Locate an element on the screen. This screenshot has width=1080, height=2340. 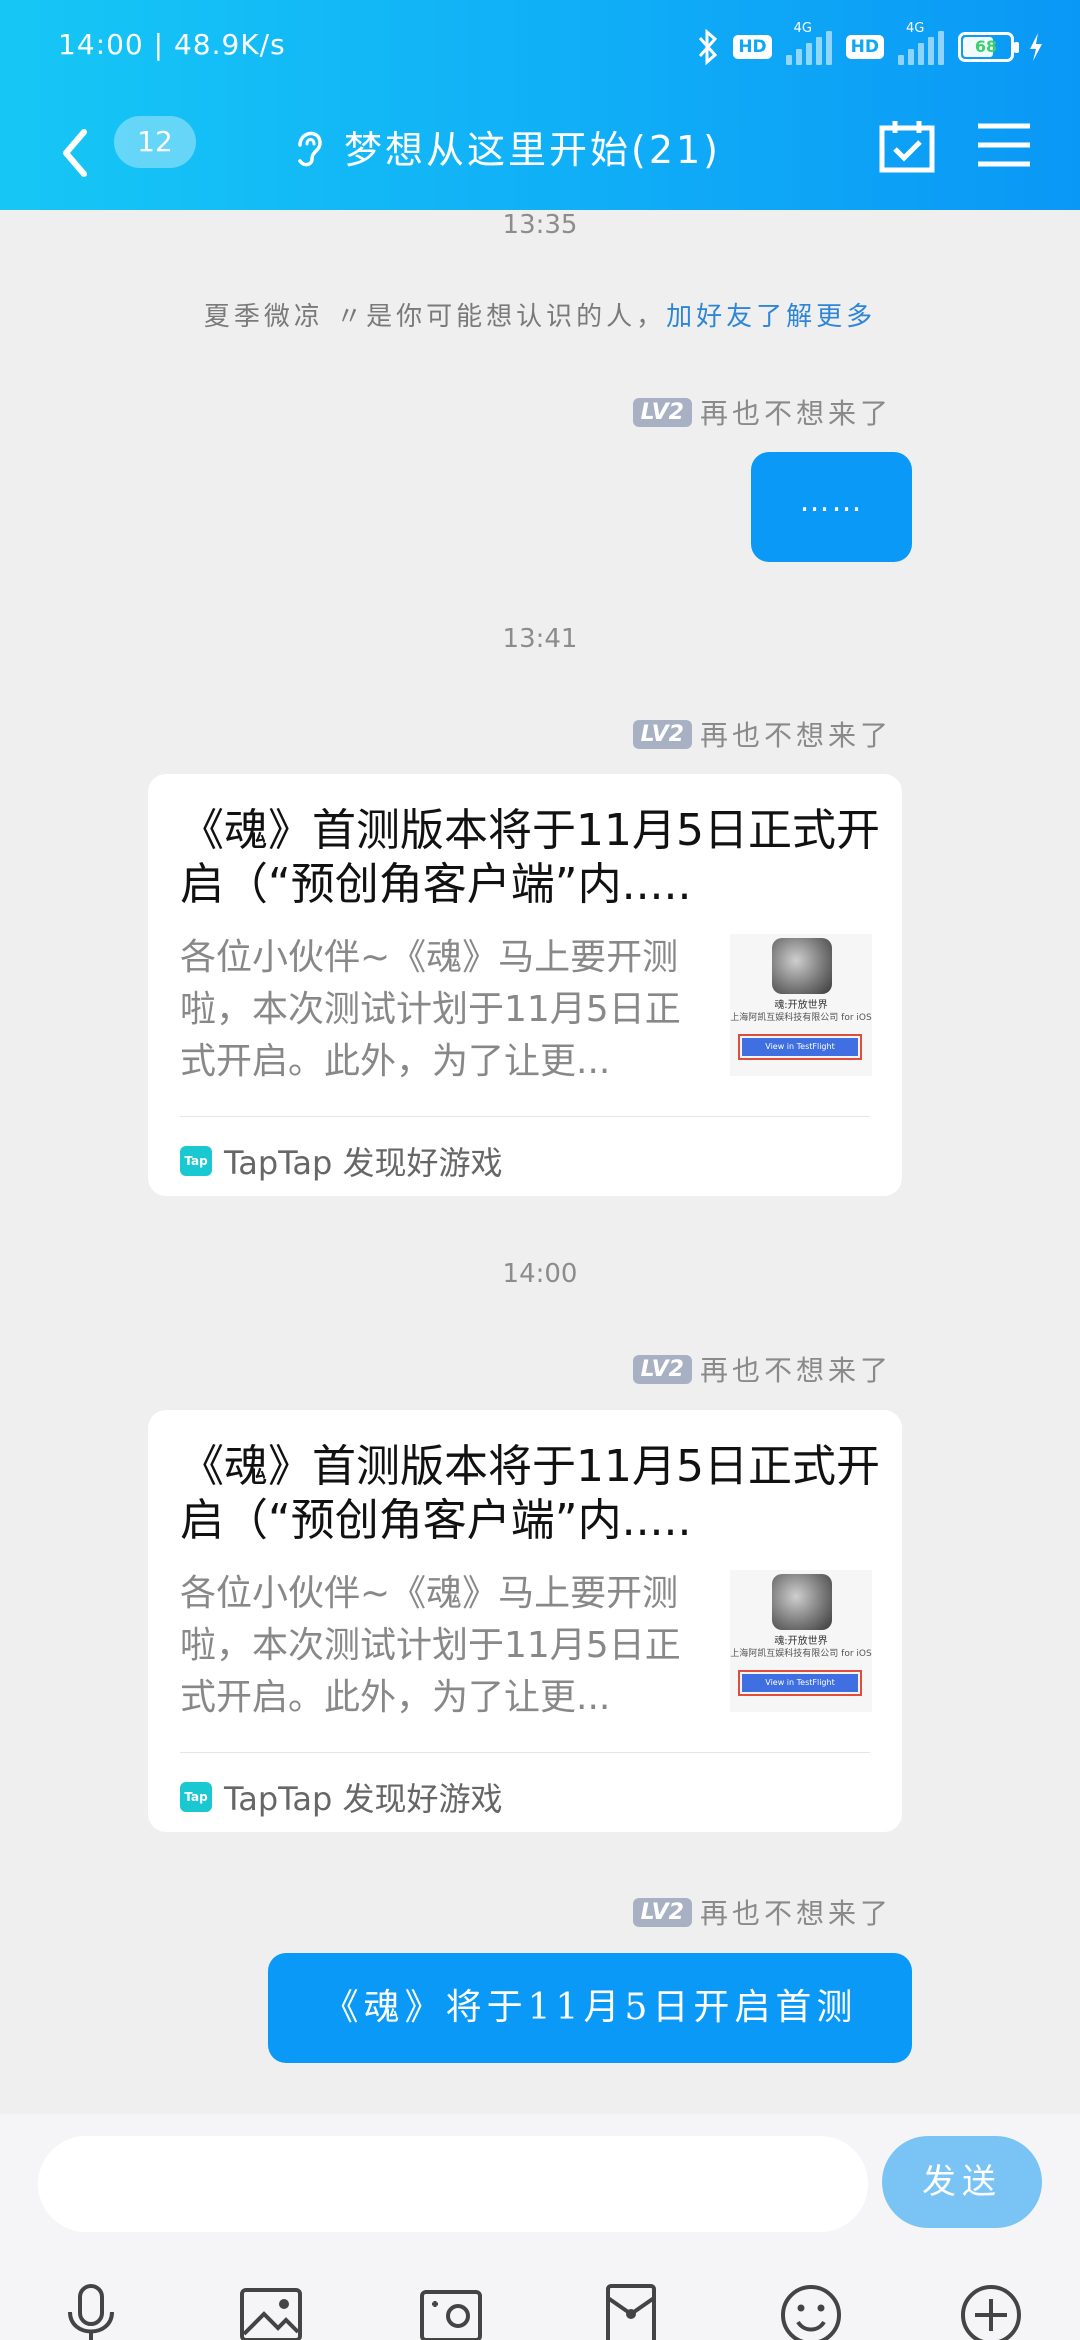
plus-icon is located at coordinates (991, 2311).